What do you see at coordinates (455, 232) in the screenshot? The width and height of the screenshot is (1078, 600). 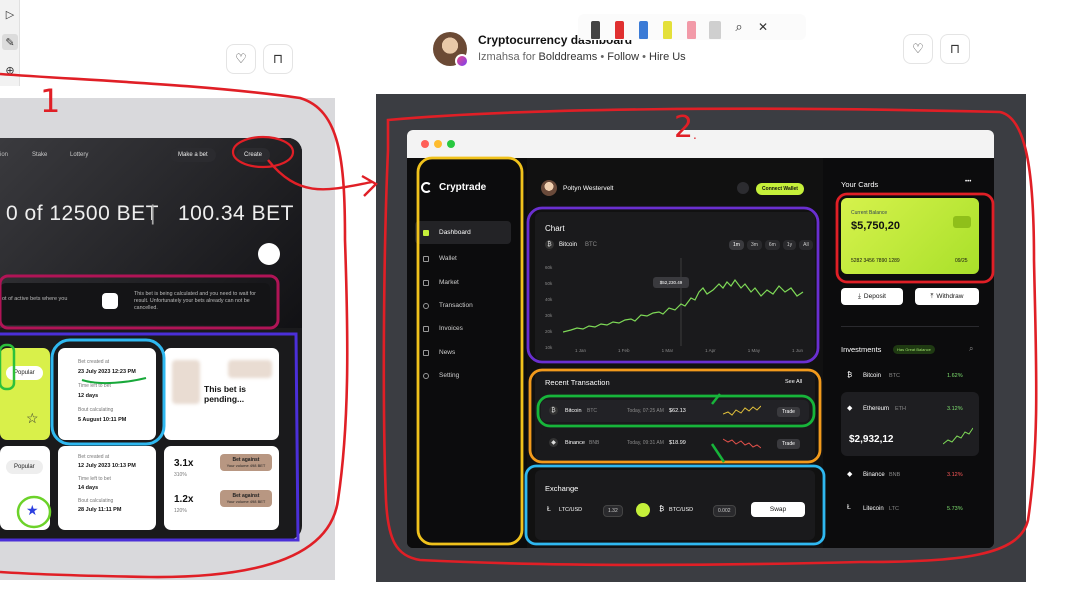 I see `menu-label: Dashboard` at bounding box center [455, 232].